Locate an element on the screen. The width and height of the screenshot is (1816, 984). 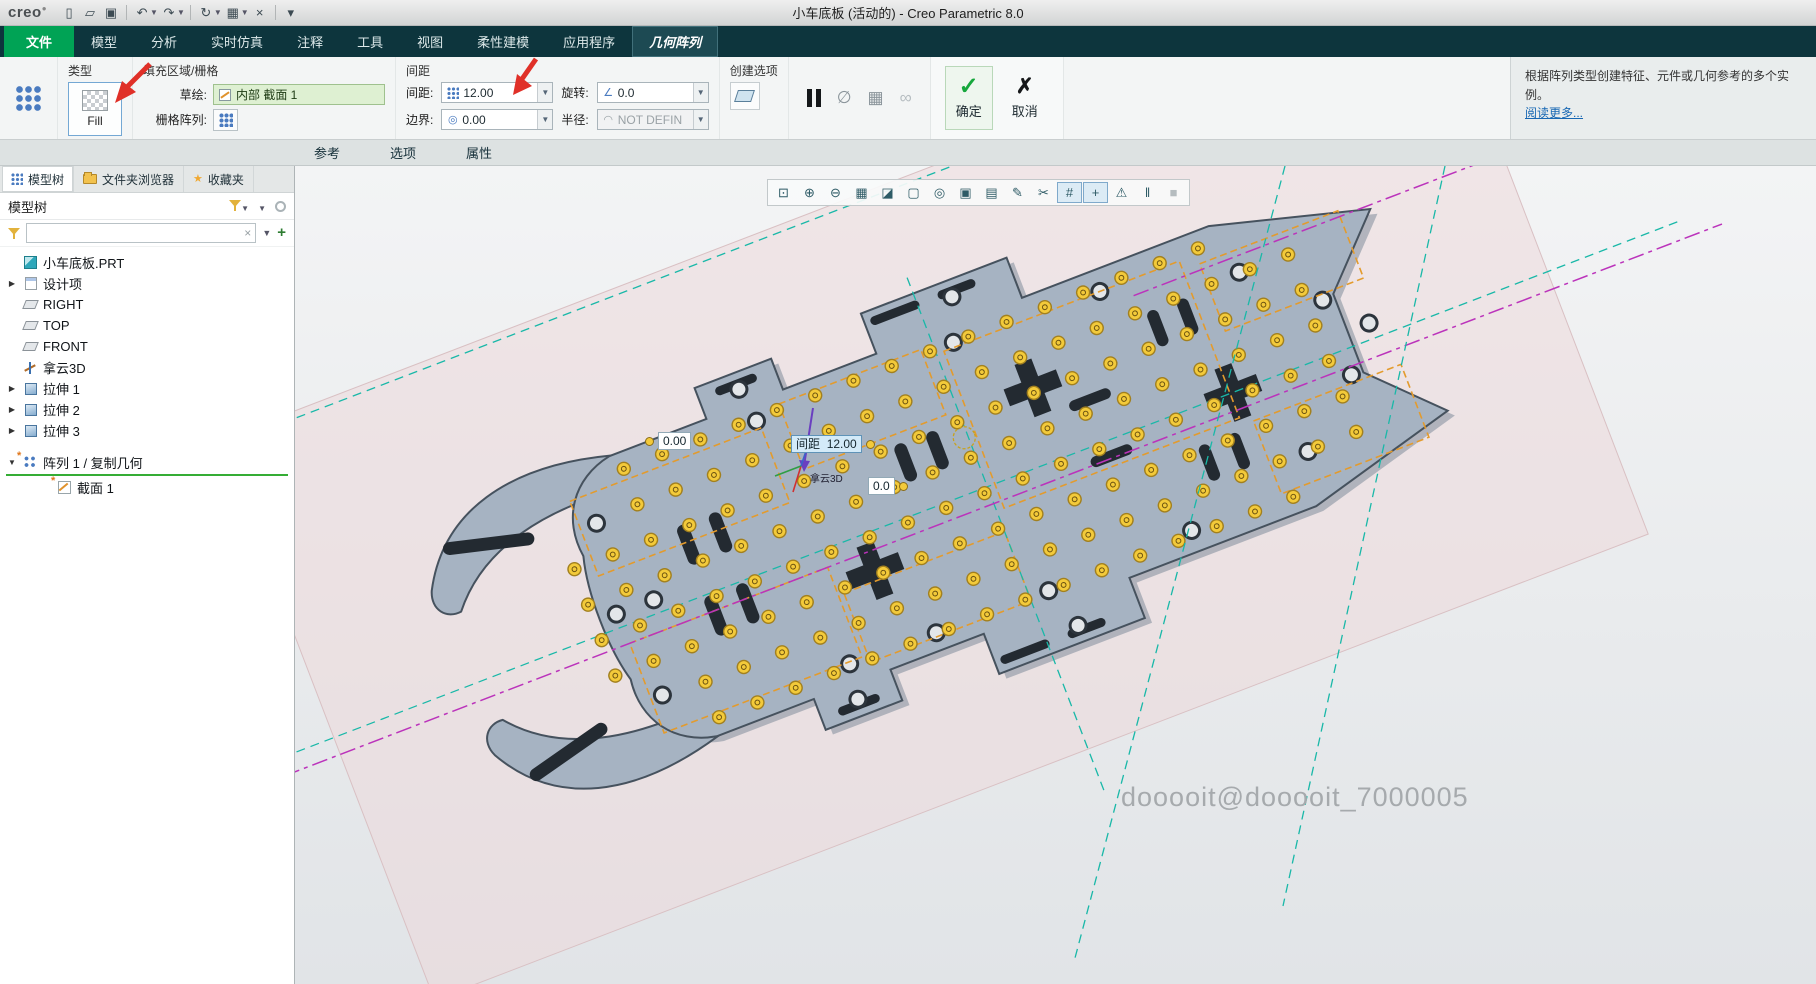
insertion-locator is located at coordinates (147, 475).